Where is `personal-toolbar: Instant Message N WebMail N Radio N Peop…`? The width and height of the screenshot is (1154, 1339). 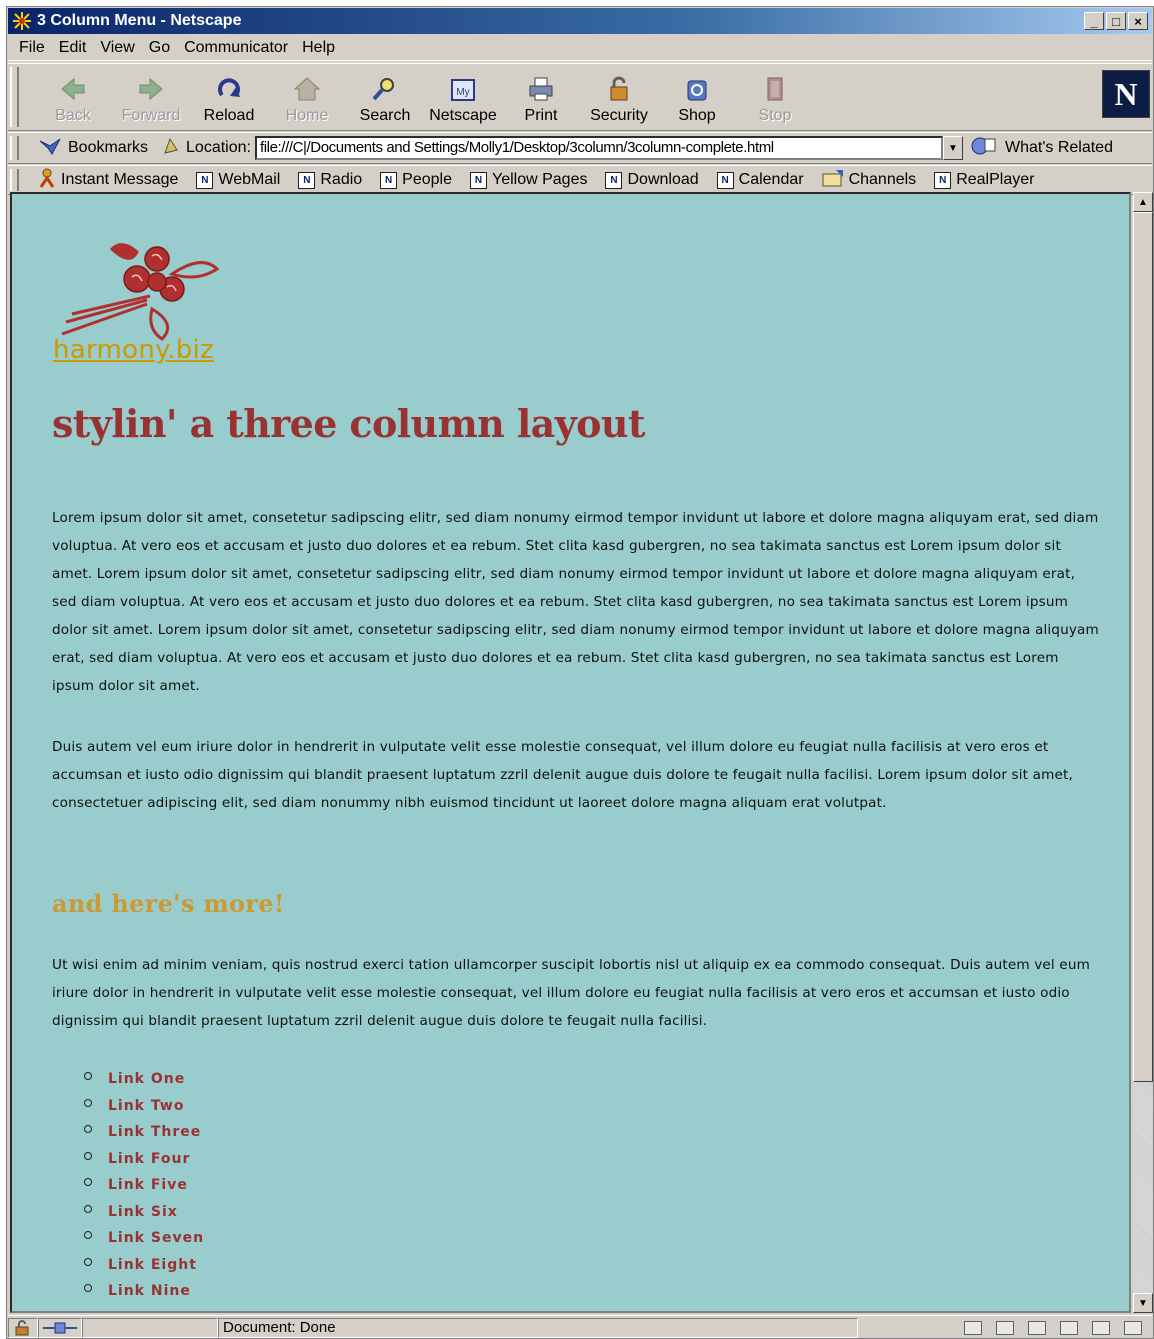
personal-toolbar: Instant Message N WebMail N Radio N Peop… is located at coordinates (580, 180).